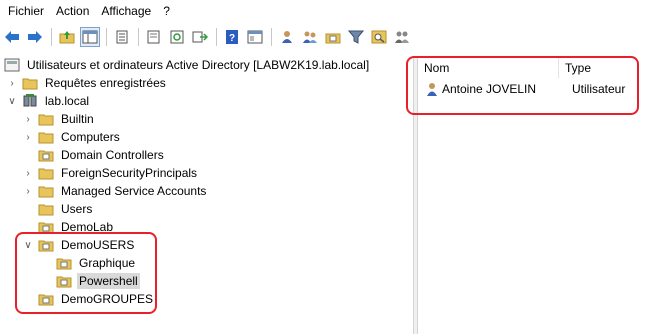 This screenshot has width=653, height=334. What do you see at coordinates (166, 11) in the screenshot?
I see `menu-help: ?` at bounding box center [166, 11].